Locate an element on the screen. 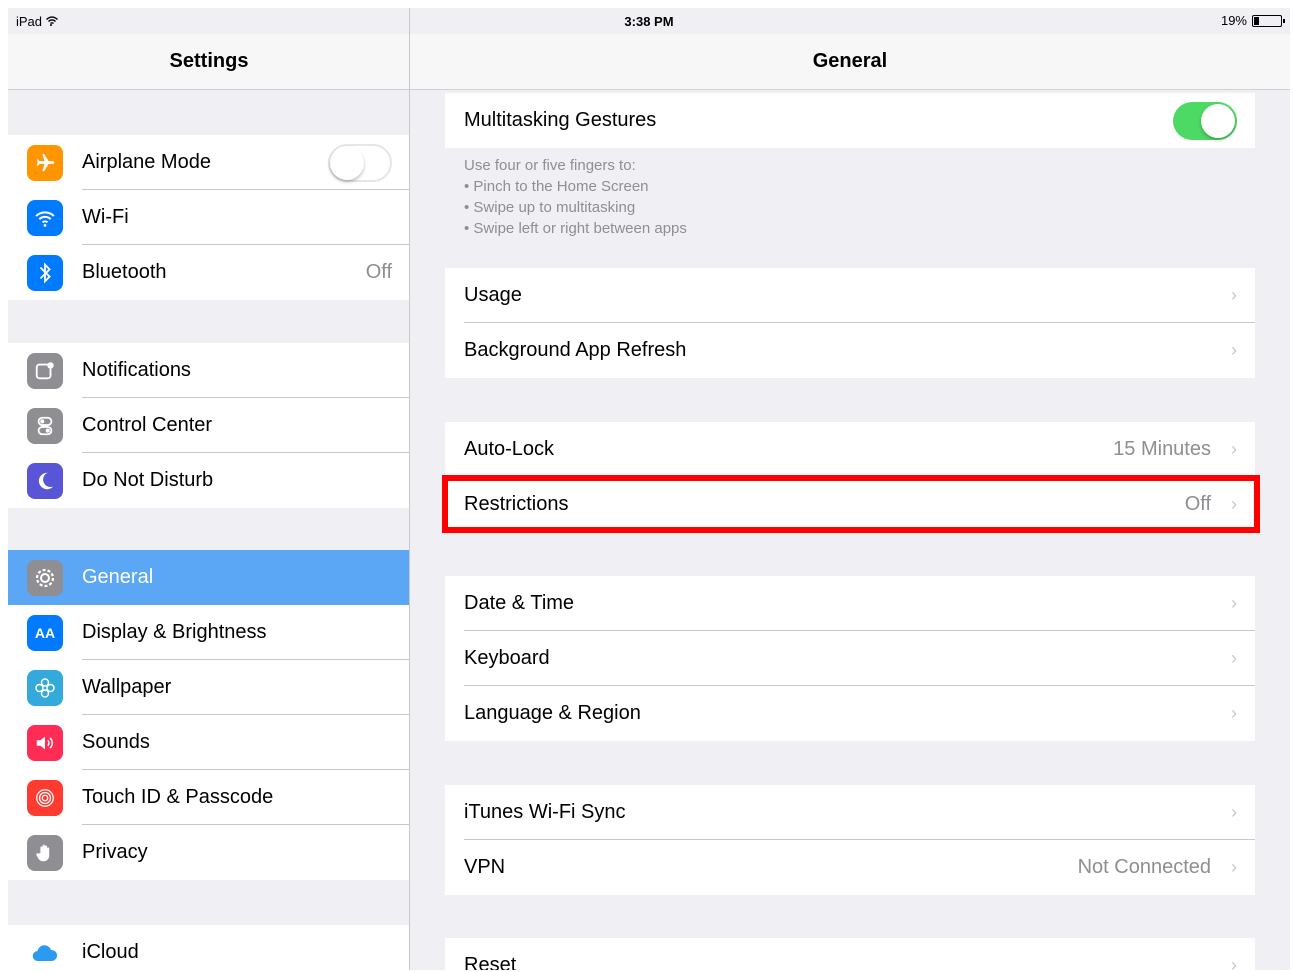 This screenshot has height=972, width=1294. sidebar-item-label: Do Not Disturb is located at coordinates (148, 480).